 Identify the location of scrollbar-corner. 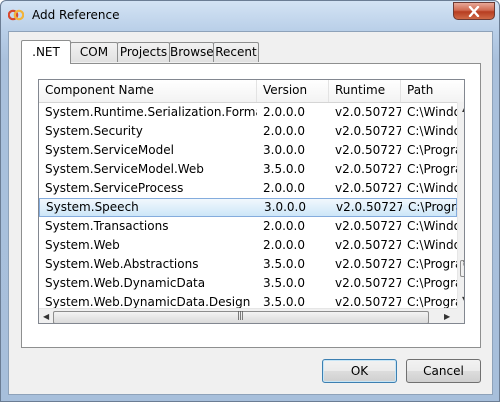
(460, 315).